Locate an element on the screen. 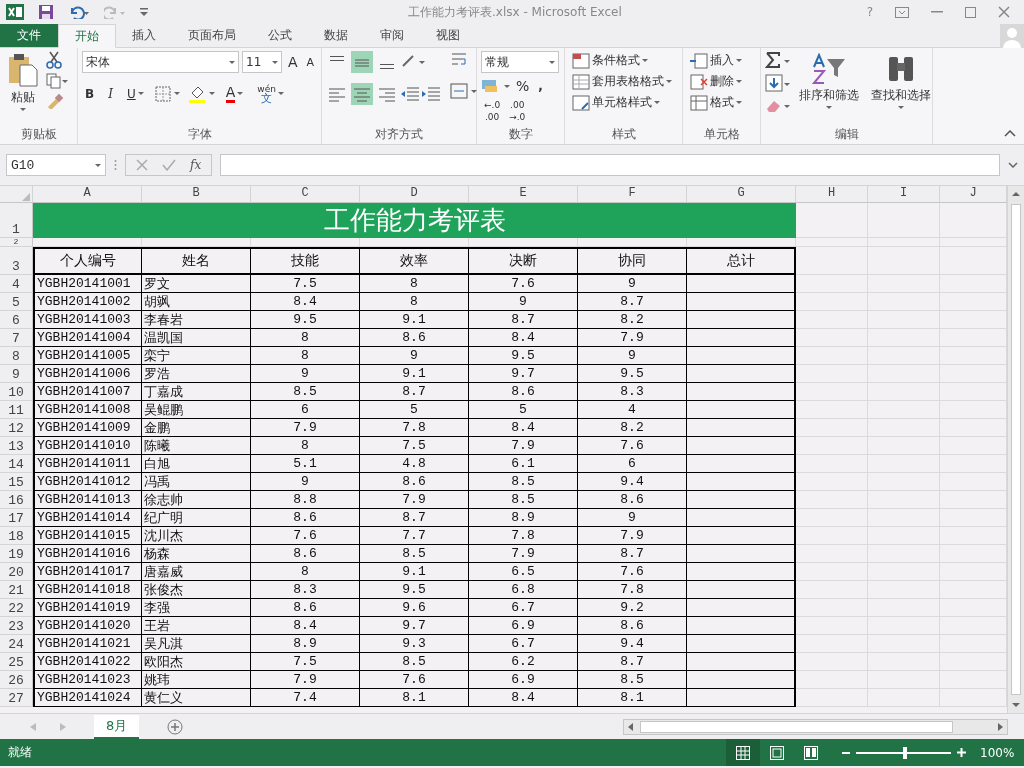  row-header: 27 is located at coordinates (16, 698).